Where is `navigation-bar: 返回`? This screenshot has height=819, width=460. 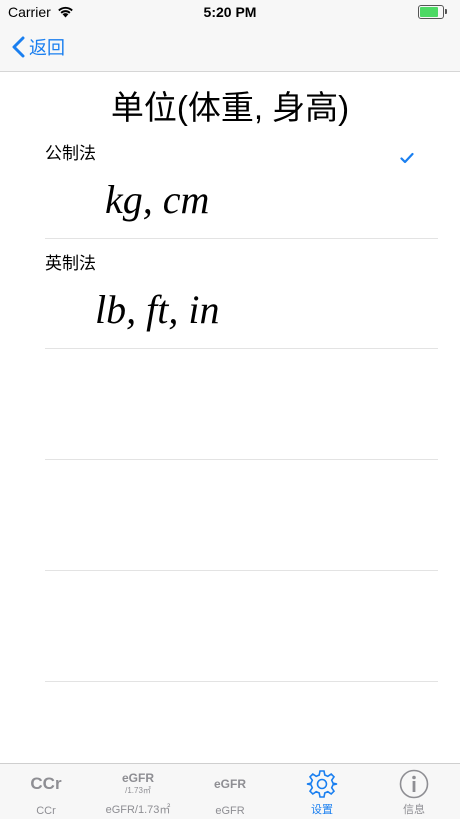 navigation-bar: 返回 is located at coordinates (230, 48).